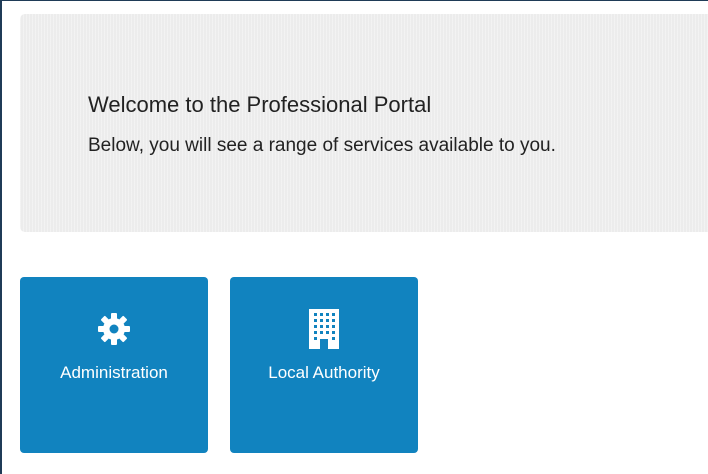  Describe the element at coordinates (114, 372) in the screenshot. I see `administration-label: Administration` at that location.